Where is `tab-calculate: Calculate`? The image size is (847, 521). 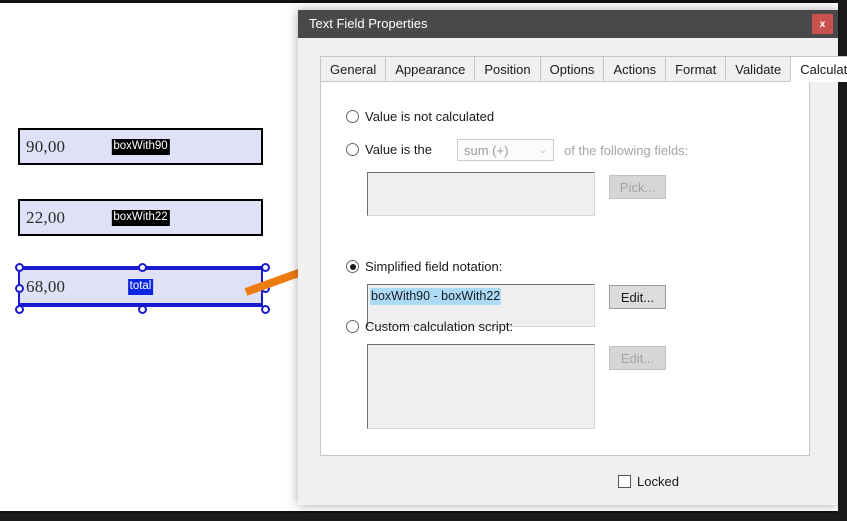
tab-calculate: Calculate is located at coordinates (818, 69).